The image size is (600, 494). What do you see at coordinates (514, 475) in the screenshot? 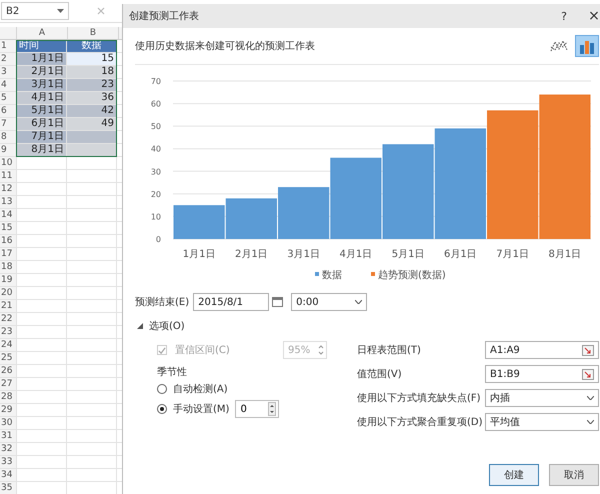
I see `dialog-button: 创建` at bounding box center [514, 475].